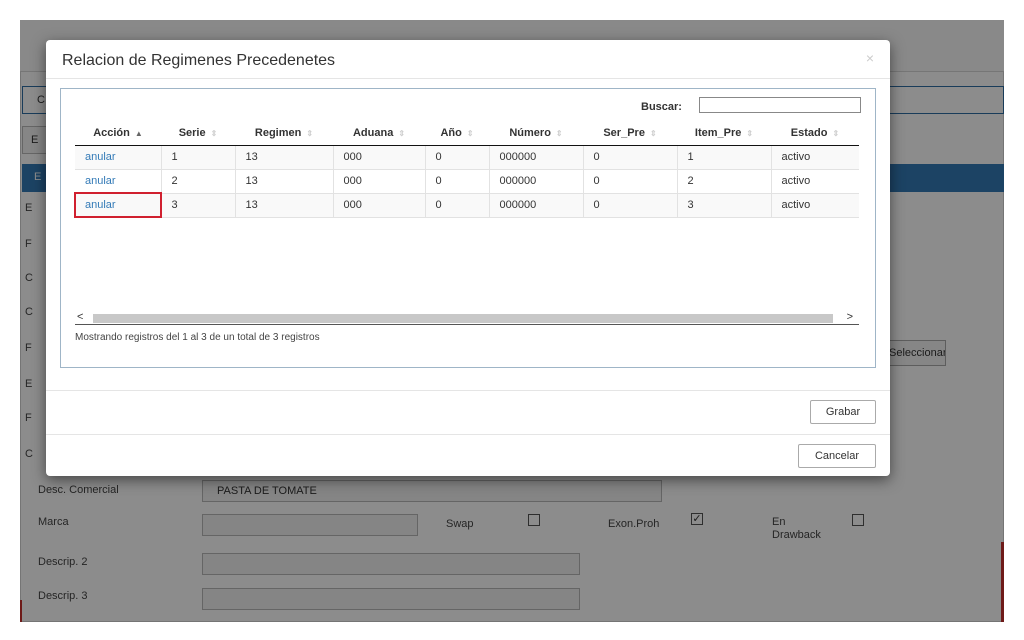  What do you see at coordinates (199, 60) in the screenshot?
I see `modal-title: Relacion de Regimenes Precedenetes` at bounding box center [199, 60].